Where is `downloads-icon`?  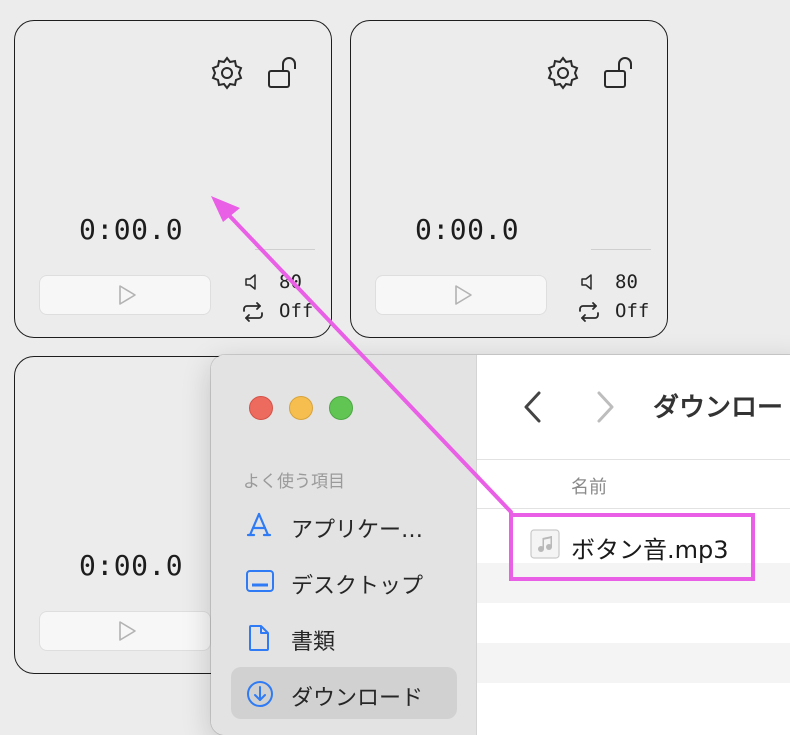
downloads-icon is located at coordinates (260, 694).